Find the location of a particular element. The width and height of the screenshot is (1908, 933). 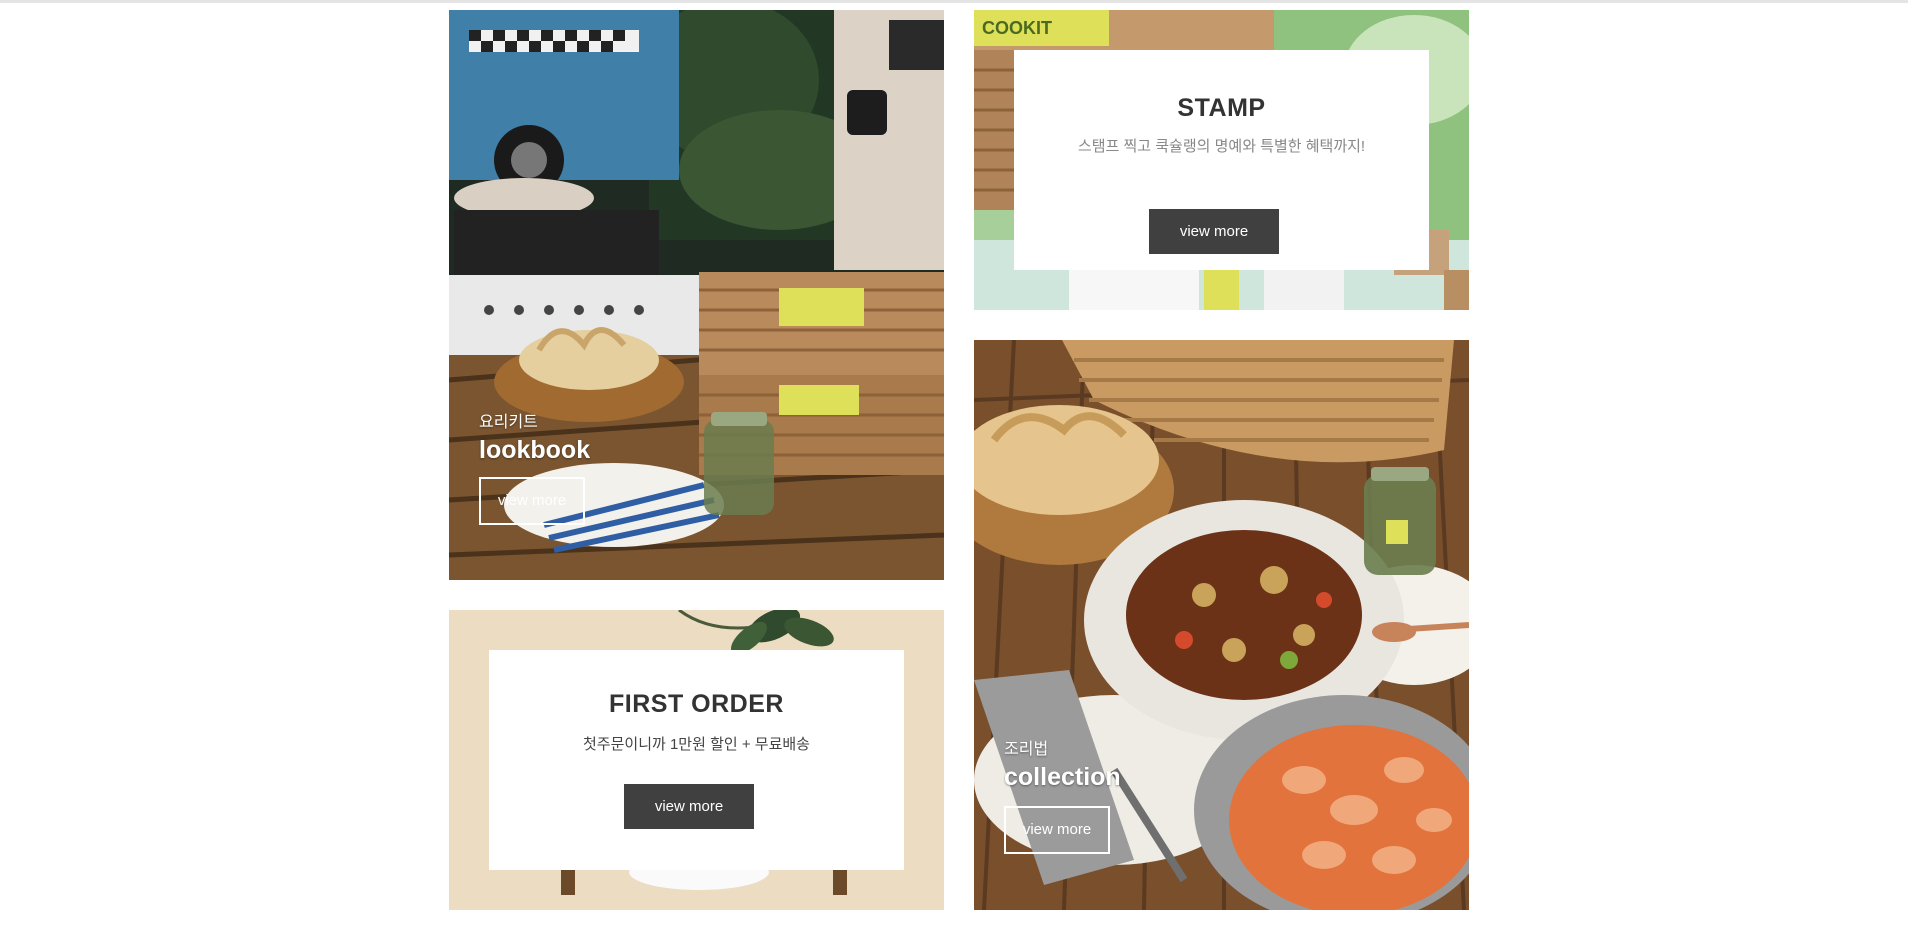

top-divider is located at coordinates (954, 1).